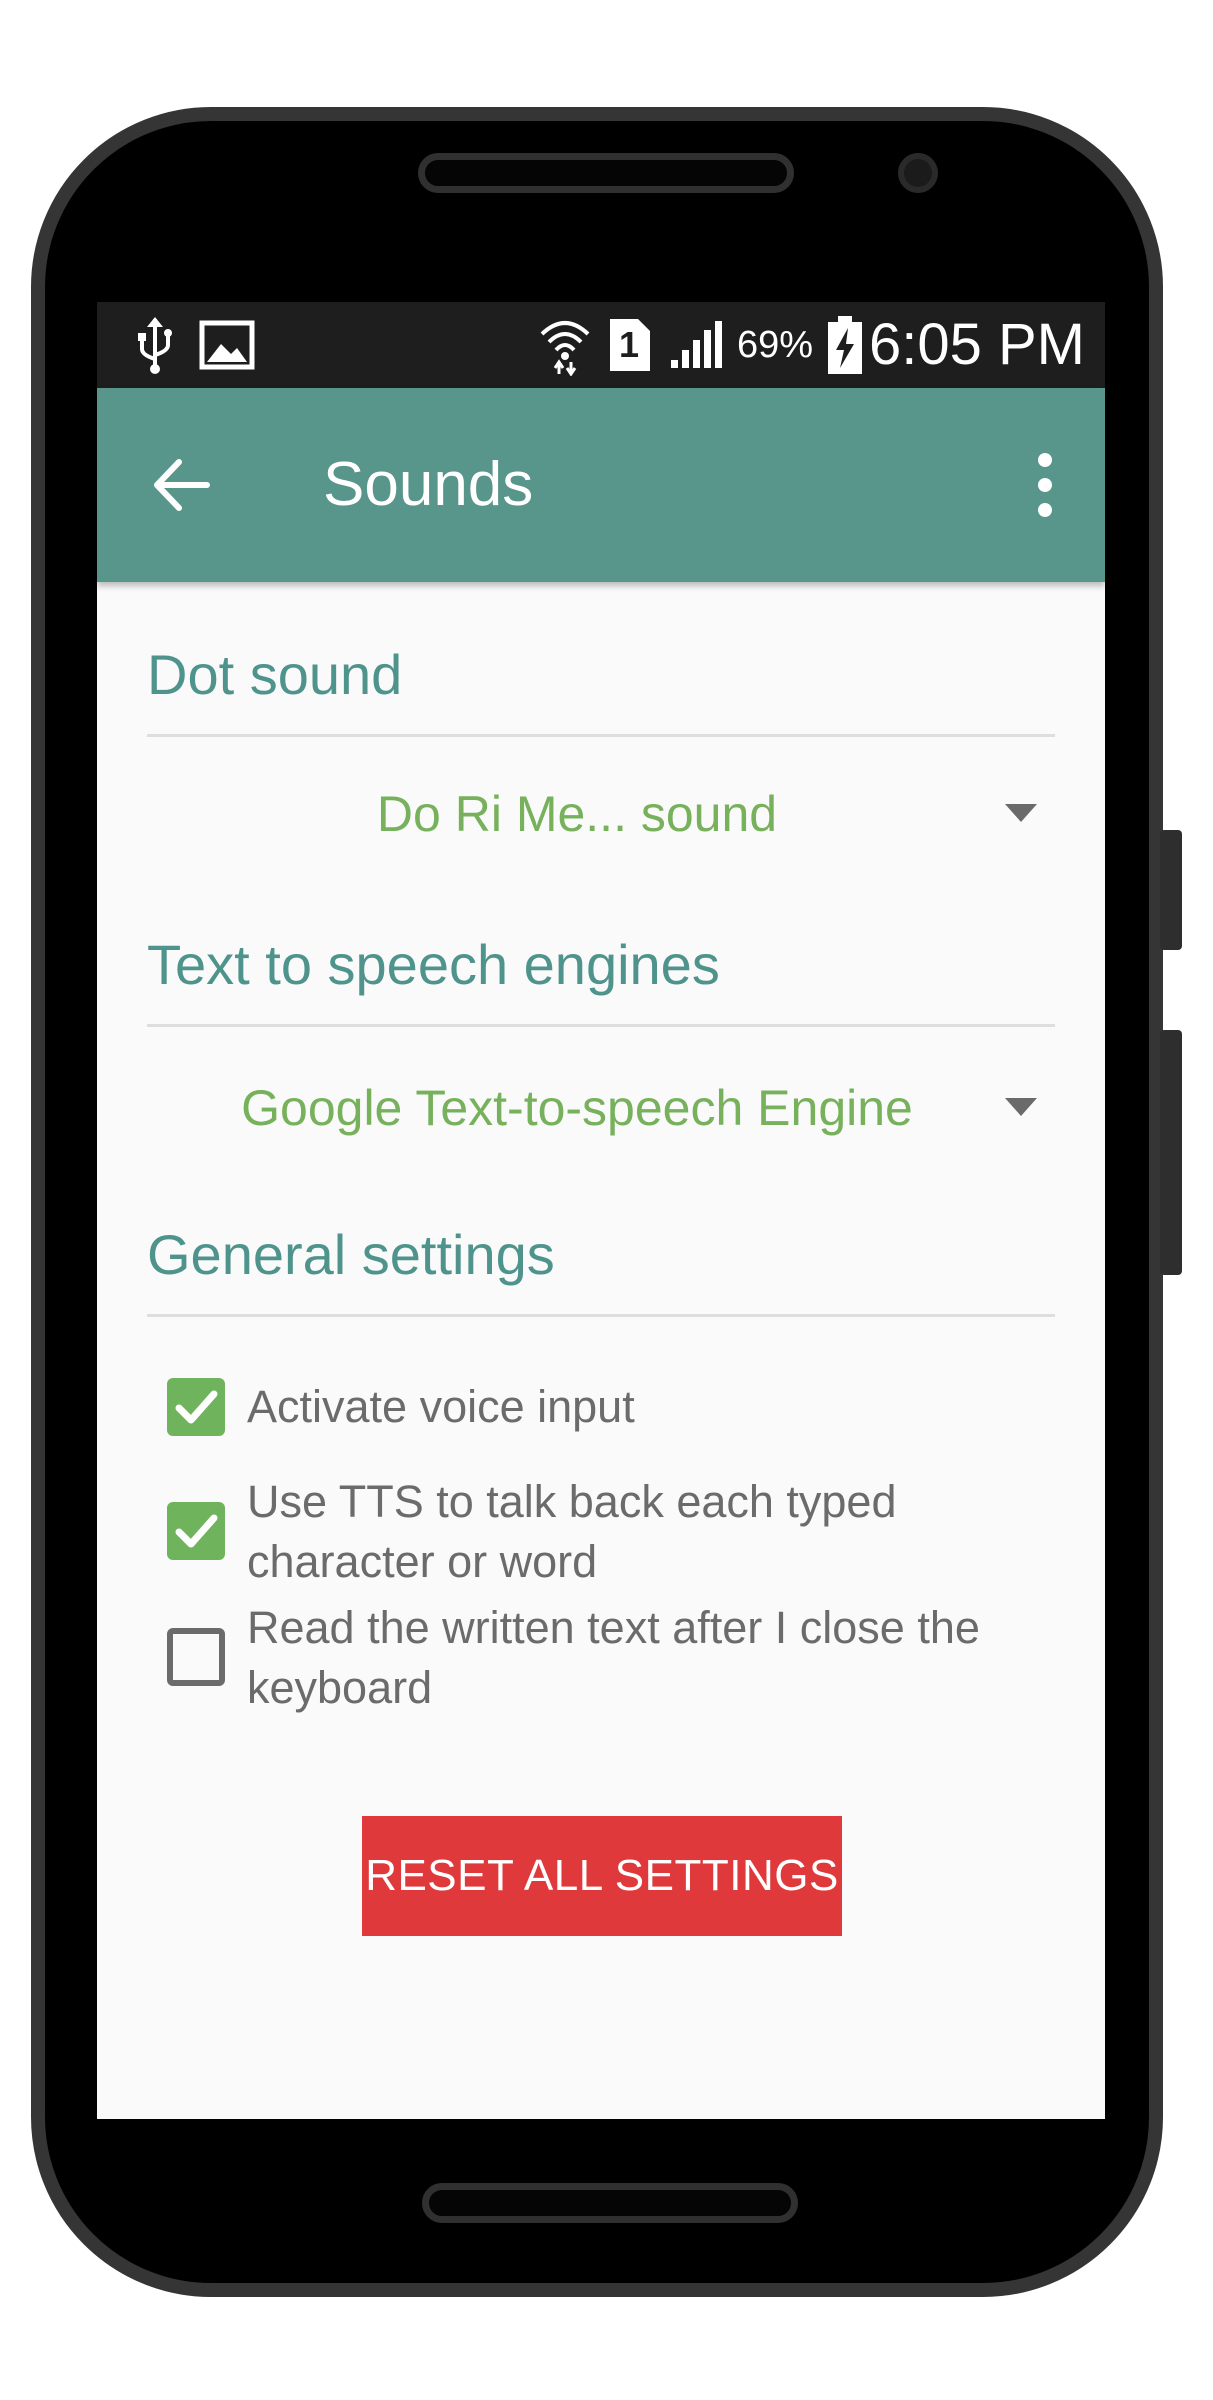 Image resolution: width=1213 pixels, height=2400 pixels. I want to click on option-activate-voice-input: Activate voice input, so click(617, 1407).